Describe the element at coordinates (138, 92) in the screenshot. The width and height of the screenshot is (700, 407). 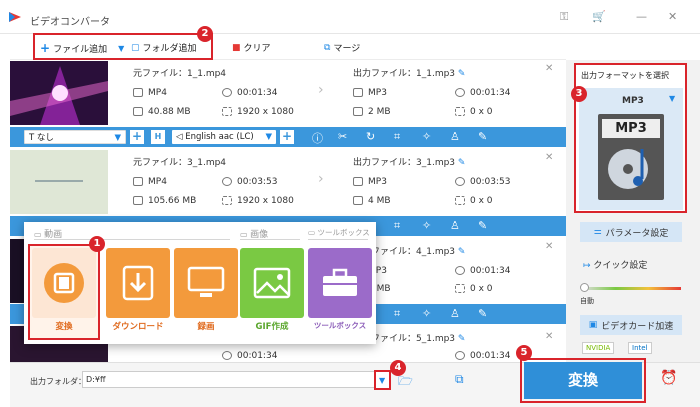
I see `format-icon` at that location.